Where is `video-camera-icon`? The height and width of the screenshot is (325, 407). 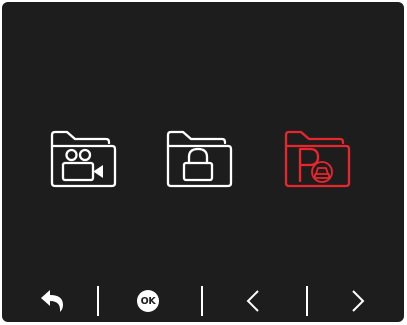
video-camera-icon is located at coordinates (83, 159).